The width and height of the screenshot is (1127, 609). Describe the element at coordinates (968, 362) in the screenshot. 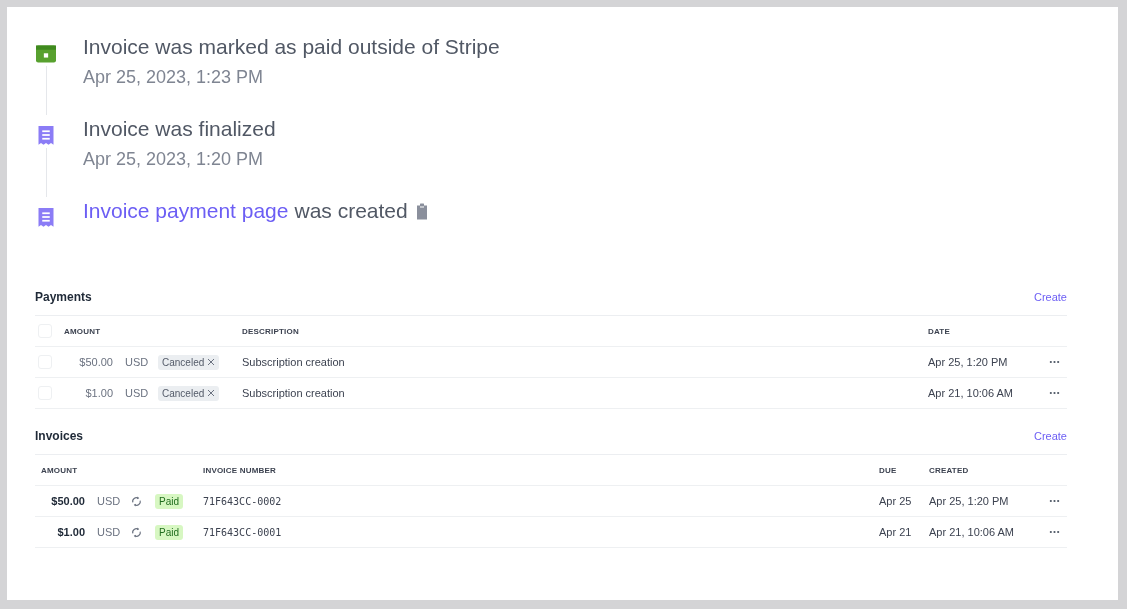

I see `date-cell: Apr 25, 1:20 PM` at that location.